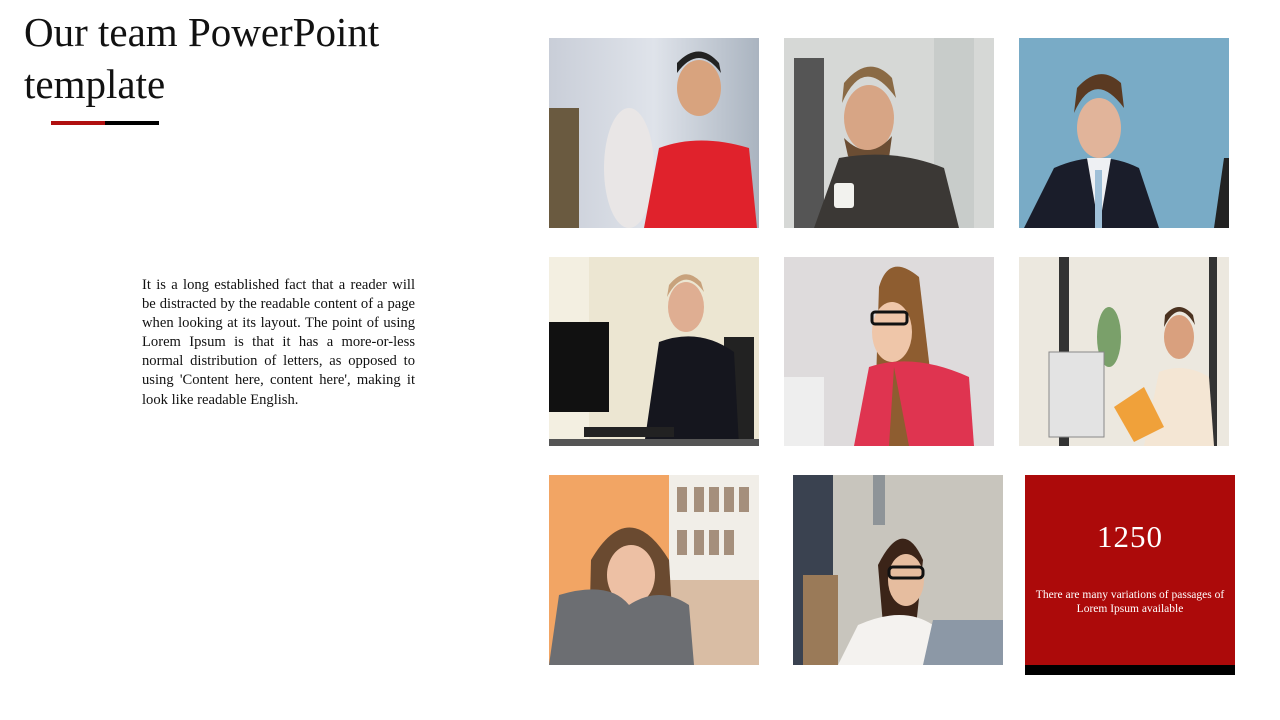 This screenshot has height=720, width=1280. I want to click on title-underline, so click(105, 123).